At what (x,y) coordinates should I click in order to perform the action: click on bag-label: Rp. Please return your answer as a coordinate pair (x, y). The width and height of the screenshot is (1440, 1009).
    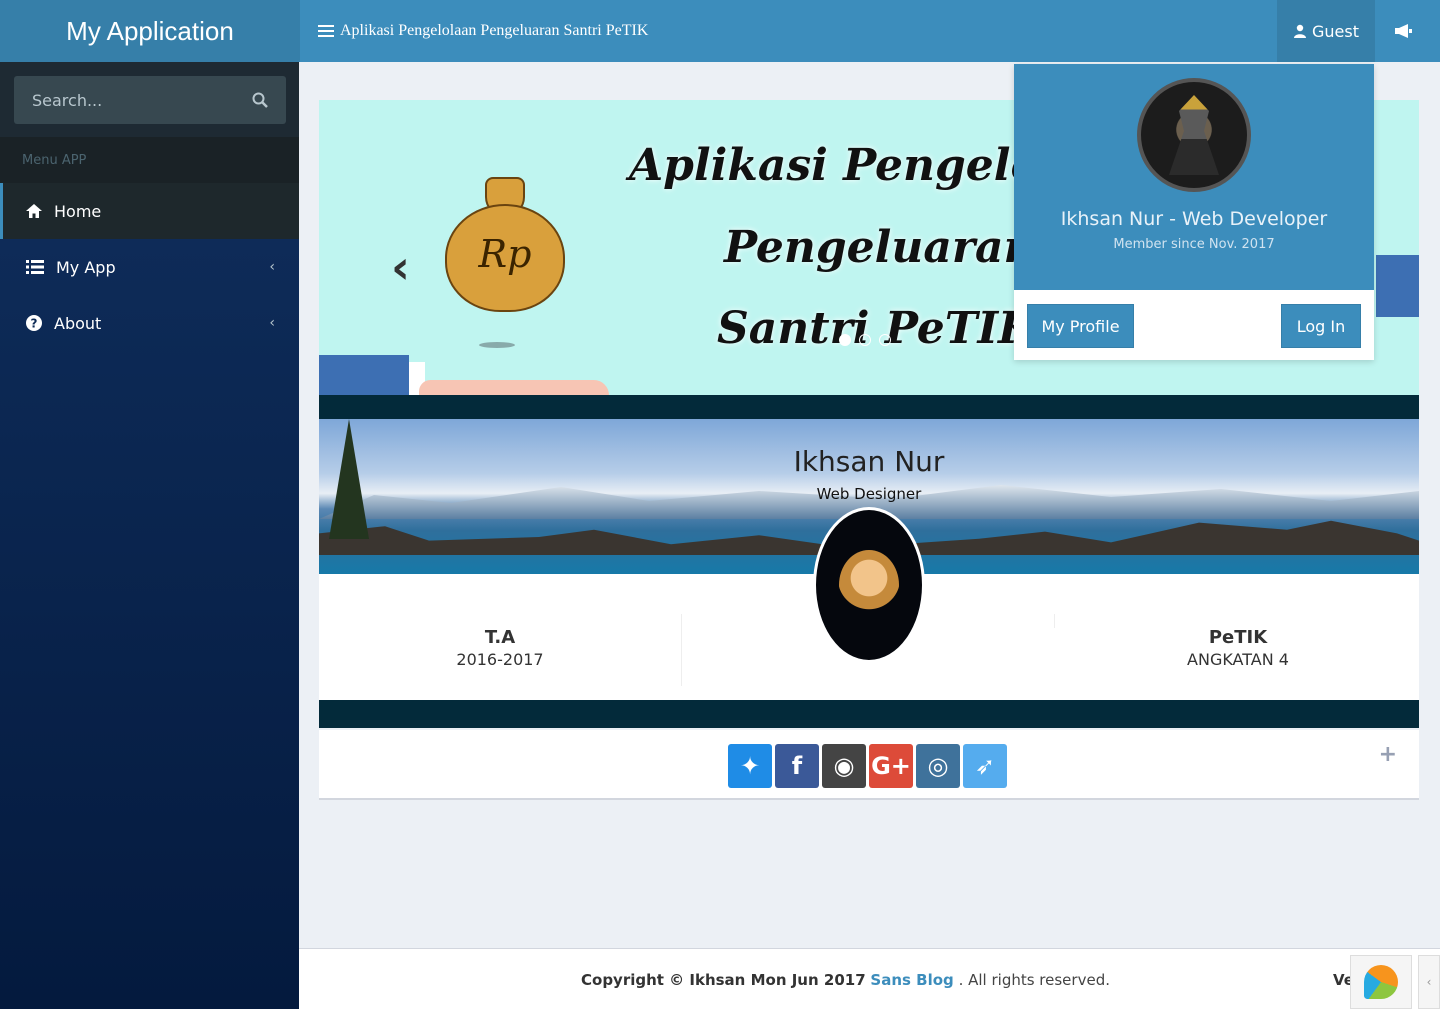
    Looking at the image, I should click on (505, 254).